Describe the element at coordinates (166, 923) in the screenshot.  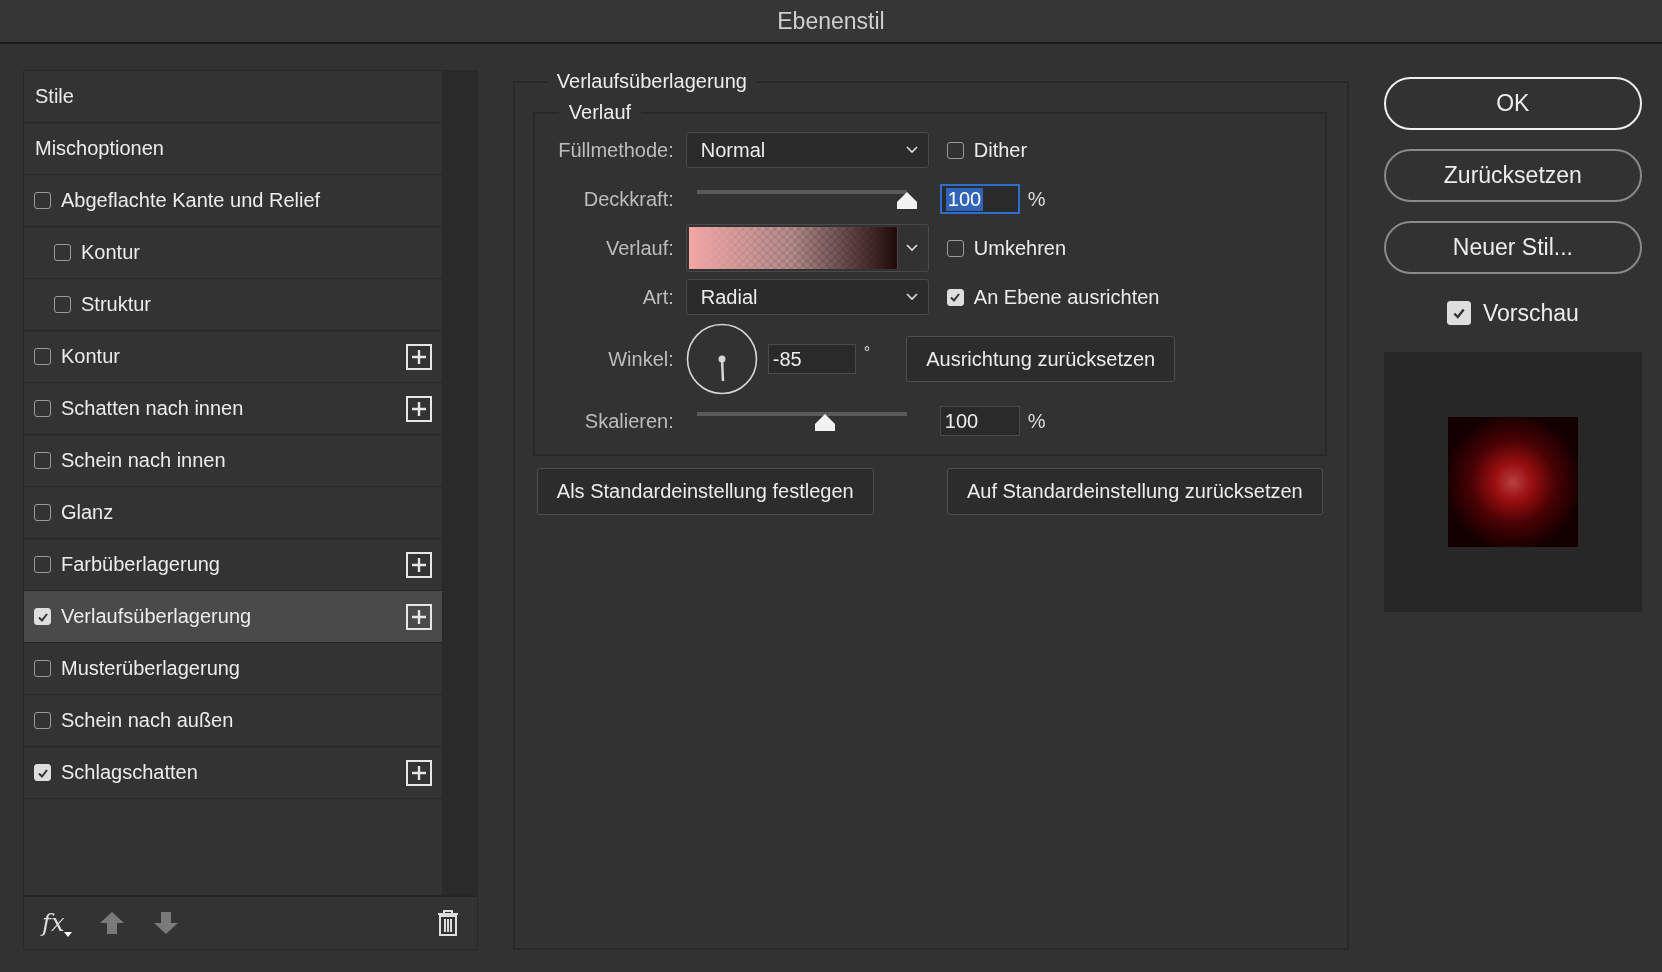
I see `arrow-down-icon` at that location.